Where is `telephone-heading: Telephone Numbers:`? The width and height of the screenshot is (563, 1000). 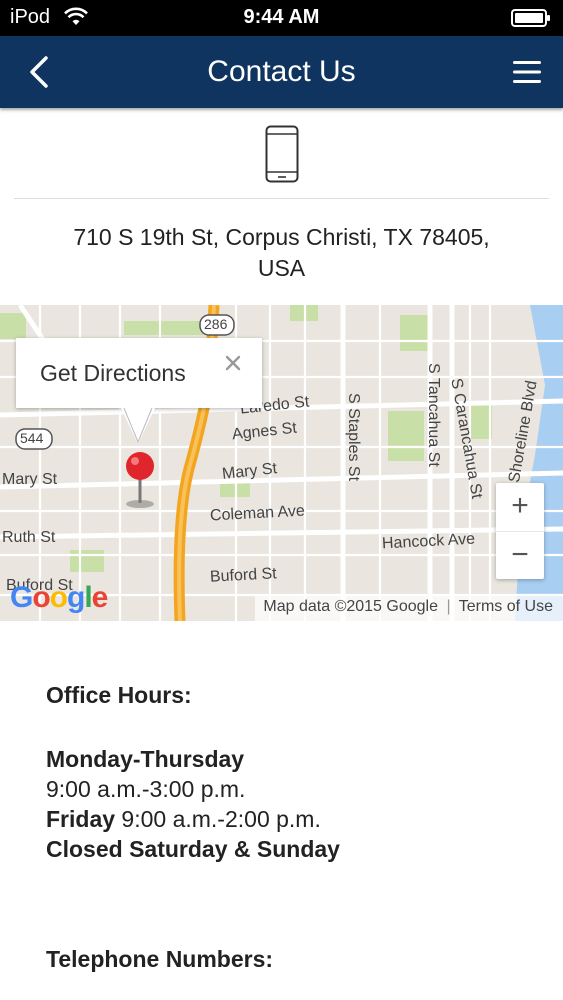
telephone-heading: Telephone Numbers: is located at coordinates (160, 959).